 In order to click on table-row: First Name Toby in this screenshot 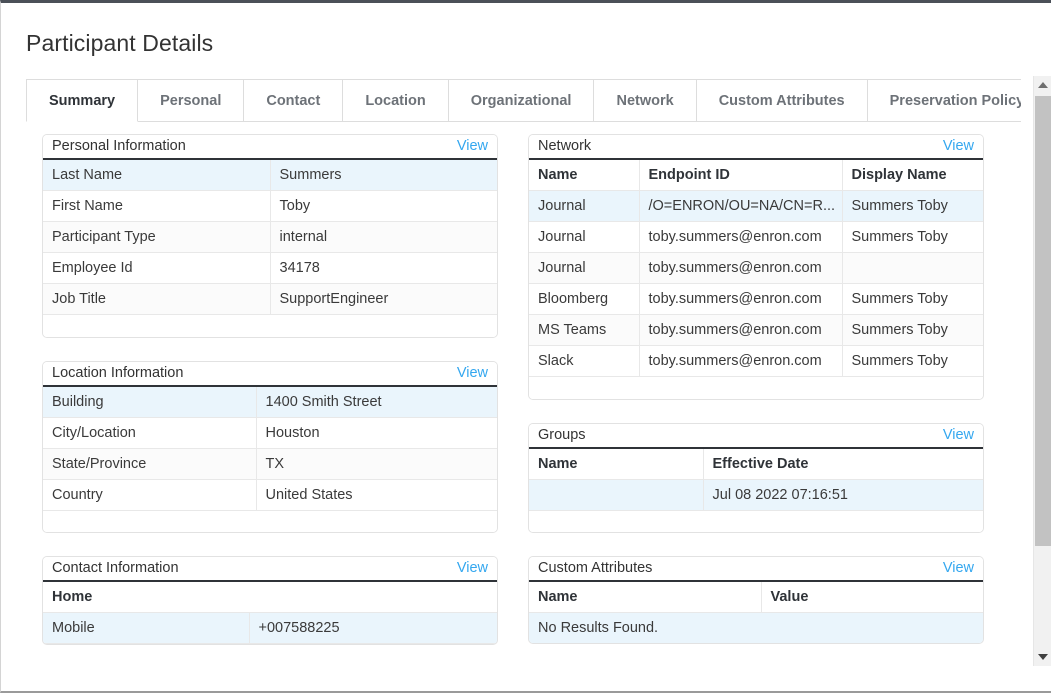, I will do `click(270, 206)`.